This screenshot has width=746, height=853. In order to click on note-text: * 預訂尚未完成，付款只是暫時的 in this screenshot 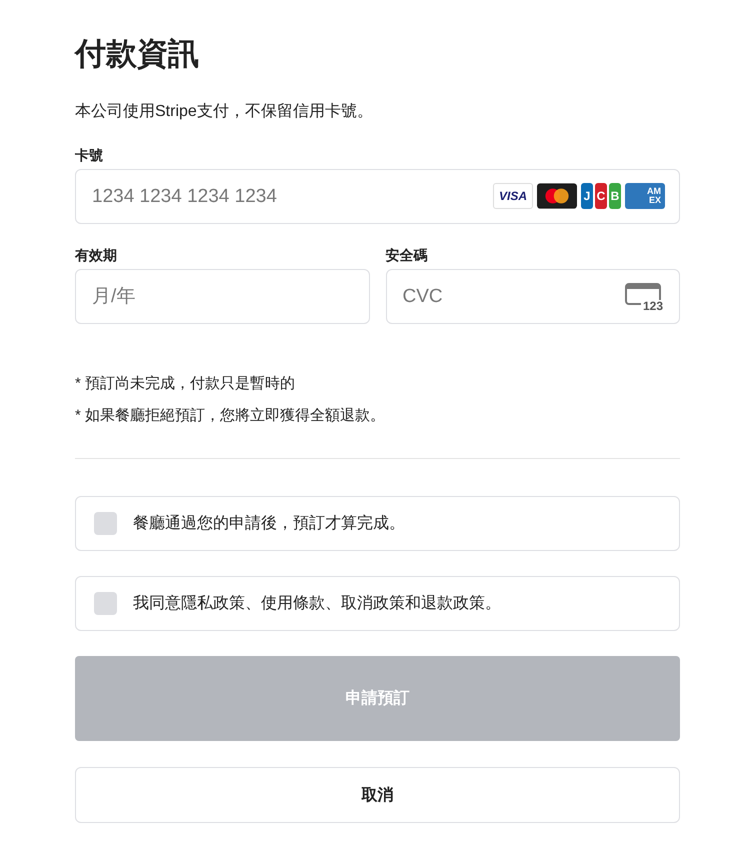, I will do `click(185, 384)`.